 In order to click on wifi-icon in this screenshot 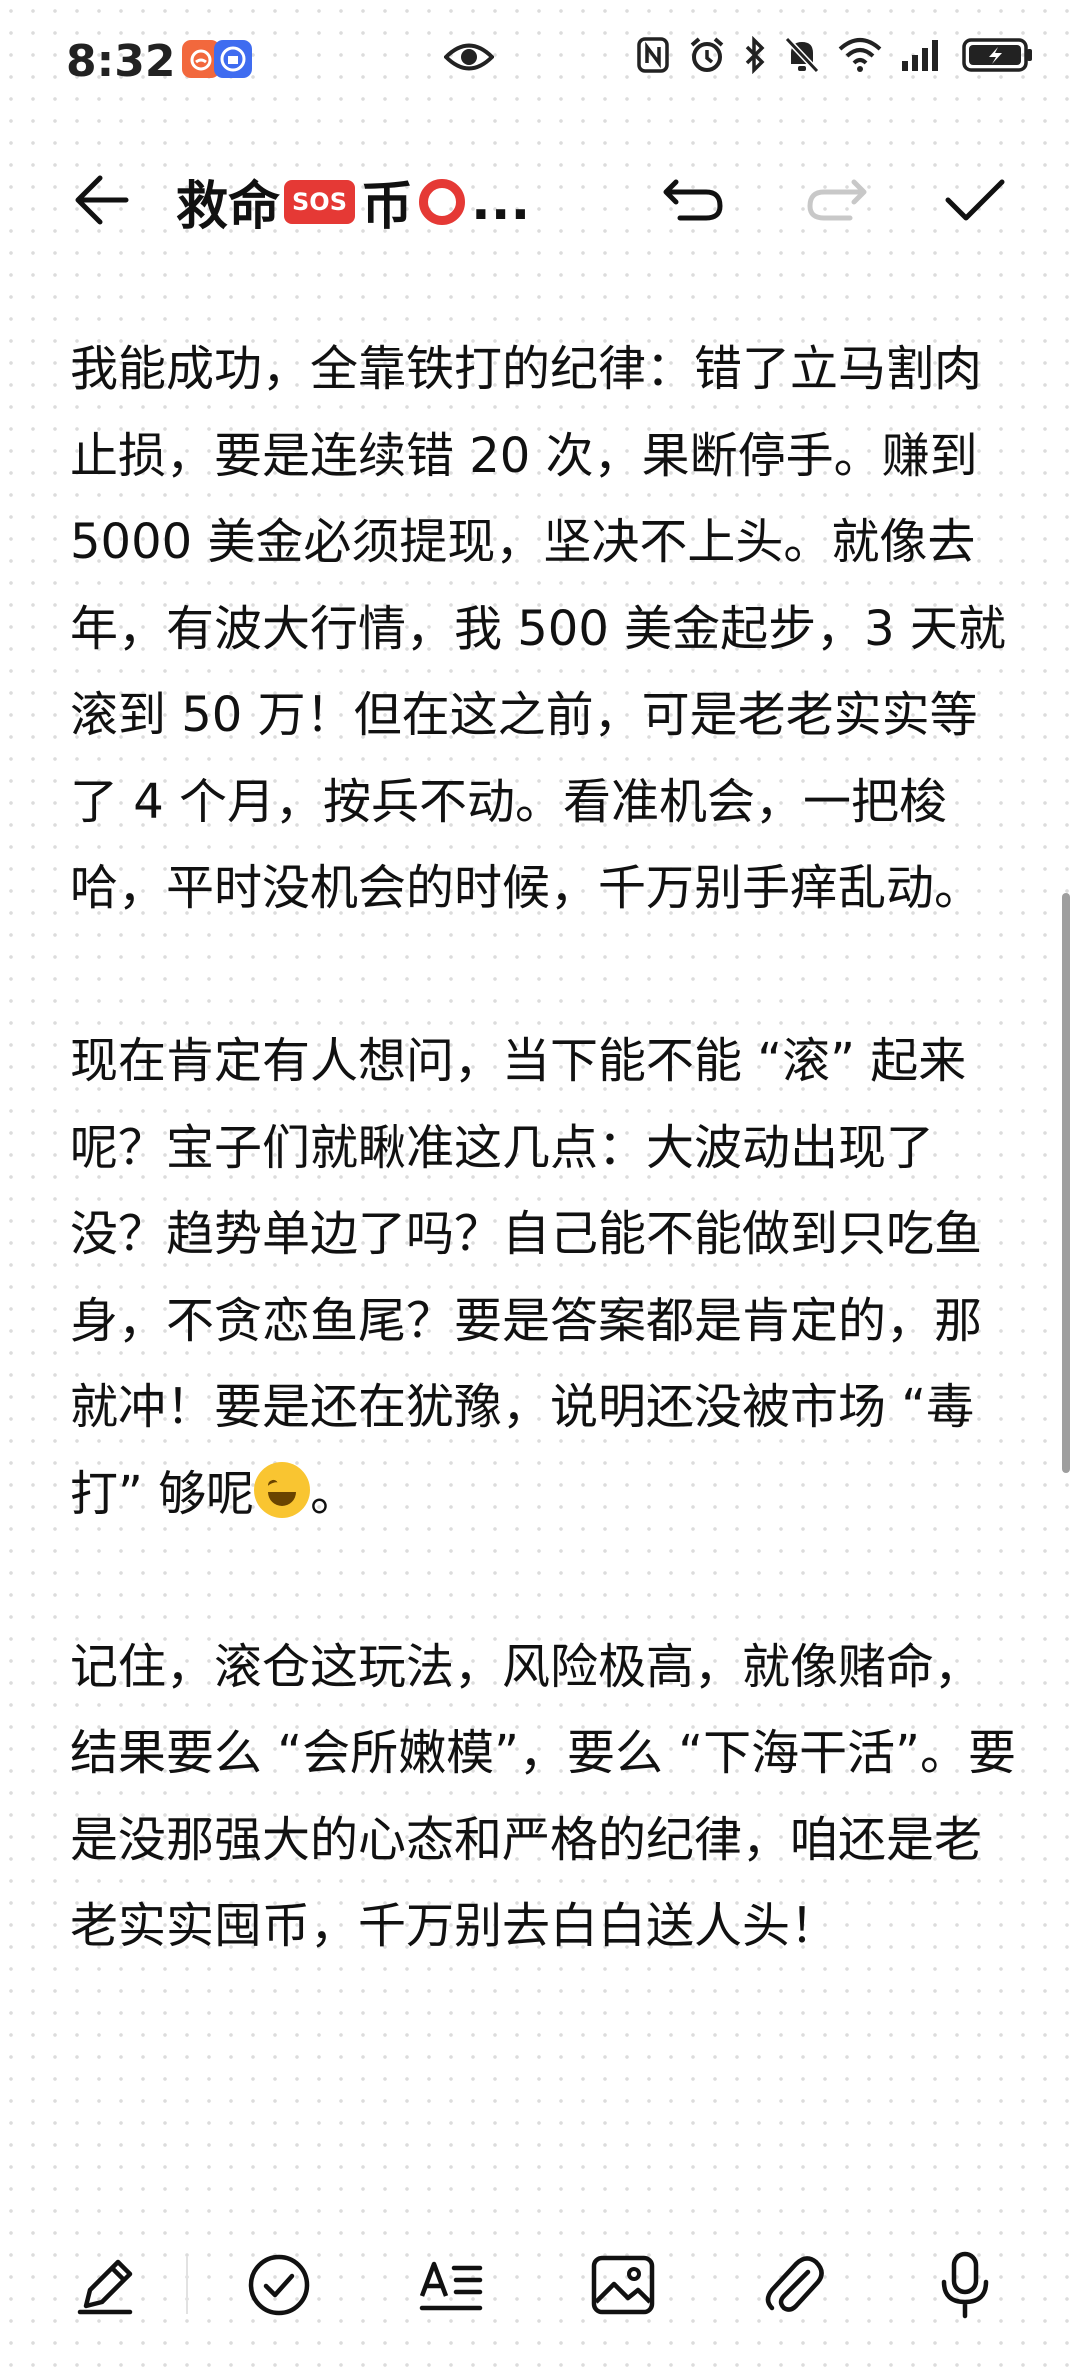, I will do `click(860, 55)`.